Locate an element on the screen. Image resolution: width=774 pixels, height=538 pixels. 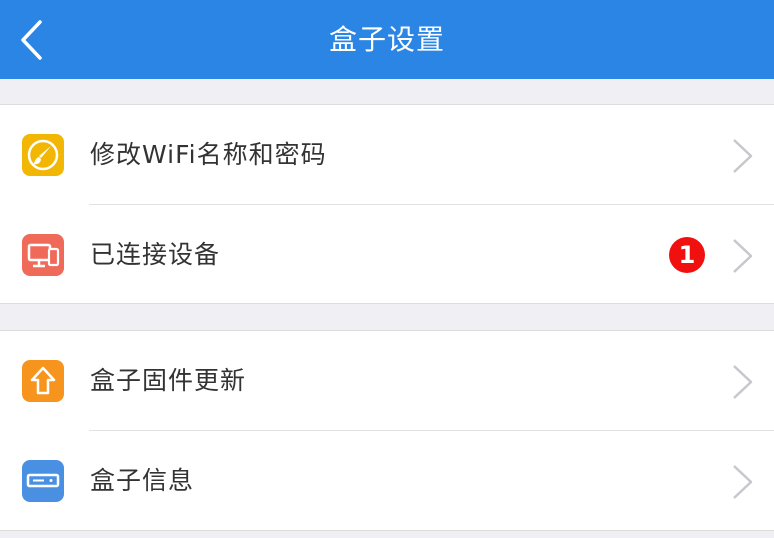
paintbrush-icon is located at coordinates (43, 155).